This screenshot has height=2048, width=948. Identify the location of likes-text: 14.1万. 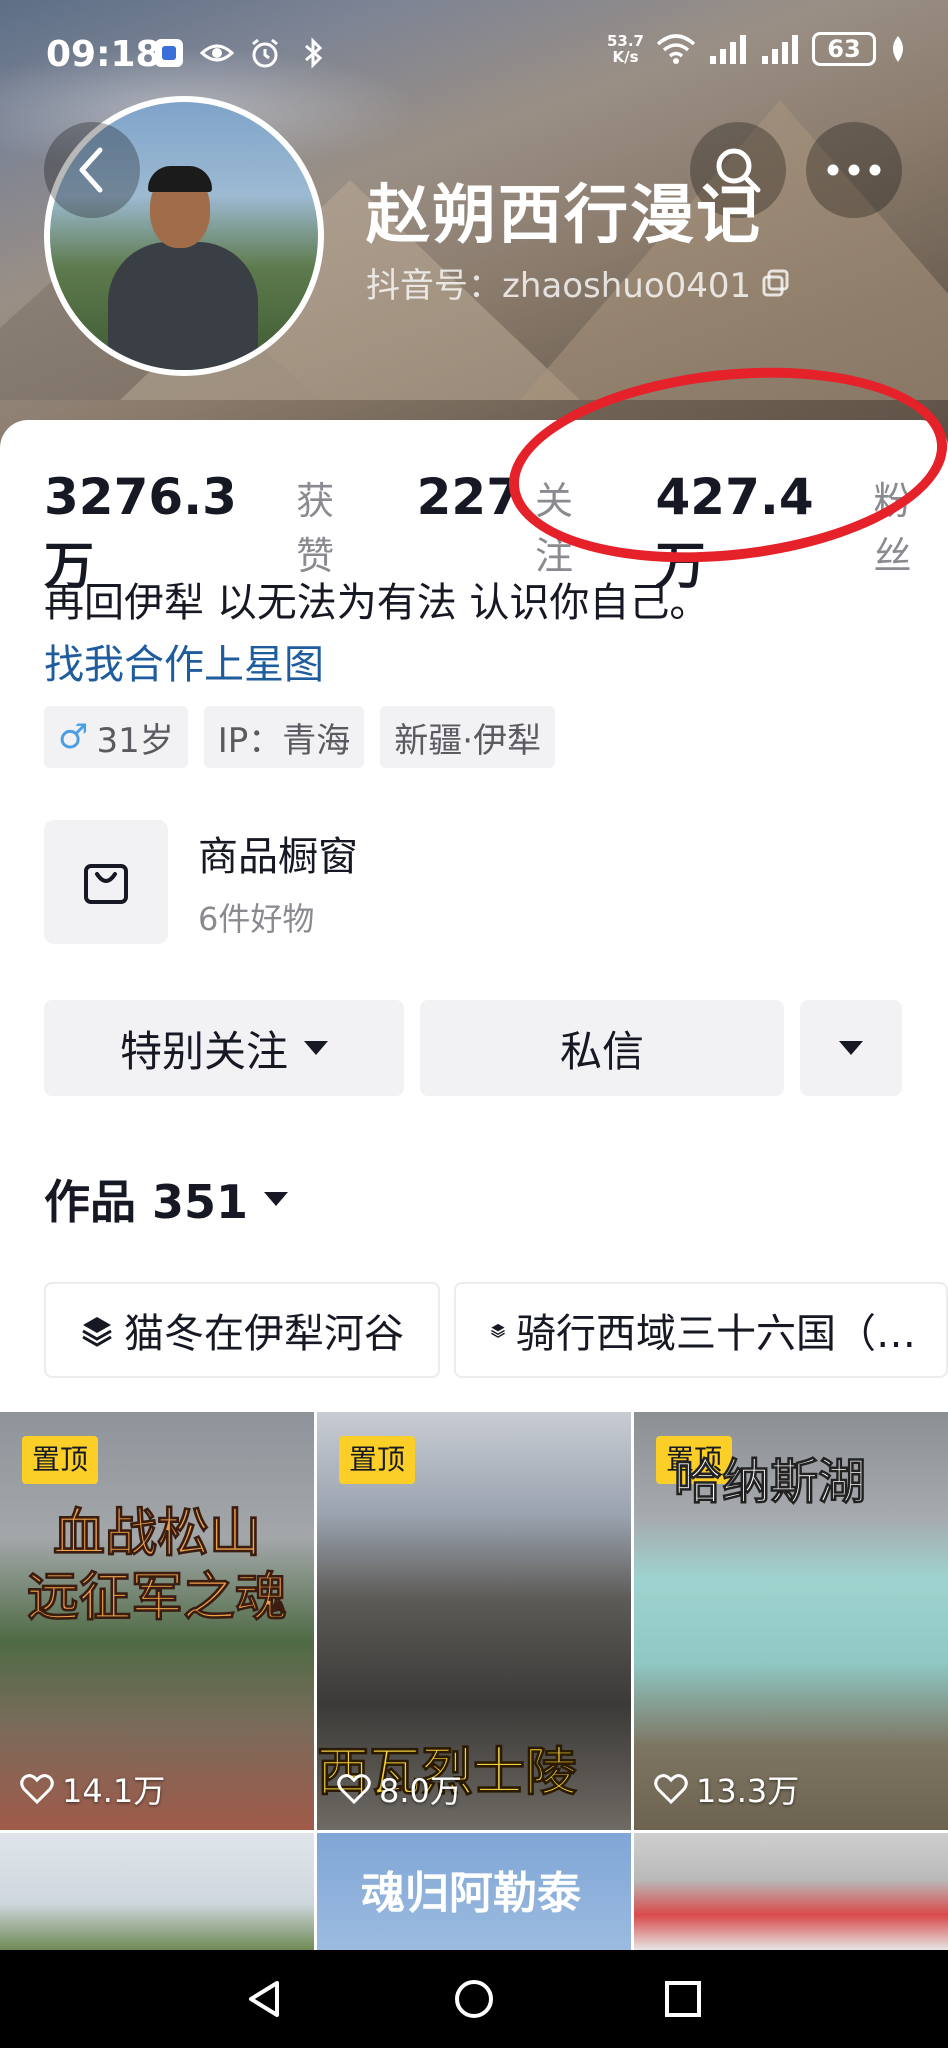
(114, 1791).